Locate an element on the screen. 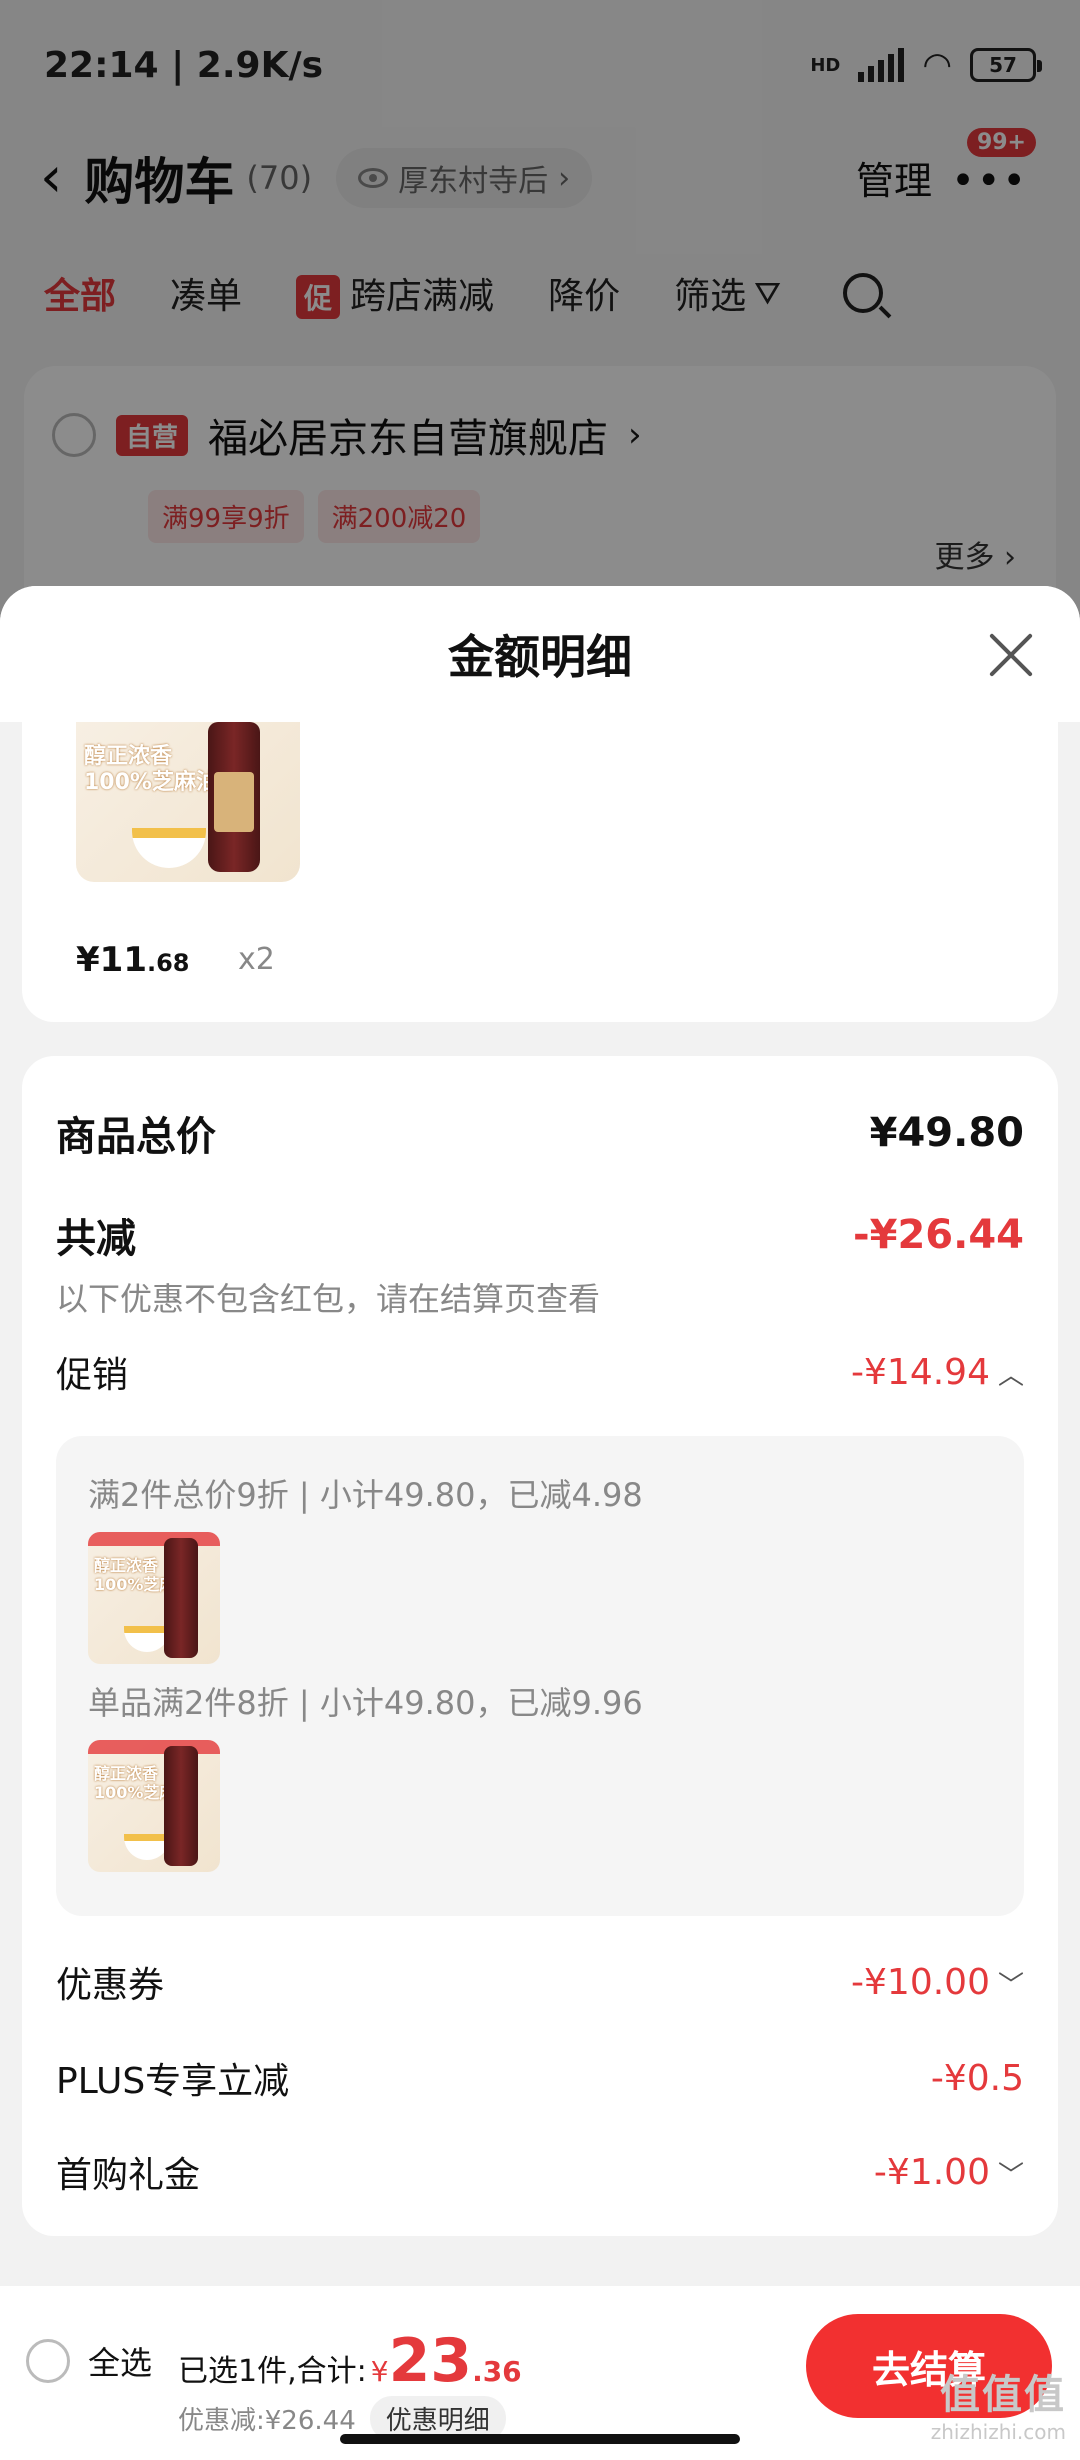  first-buy-label: 首购礼金 is located at coordinates (128, 2175).